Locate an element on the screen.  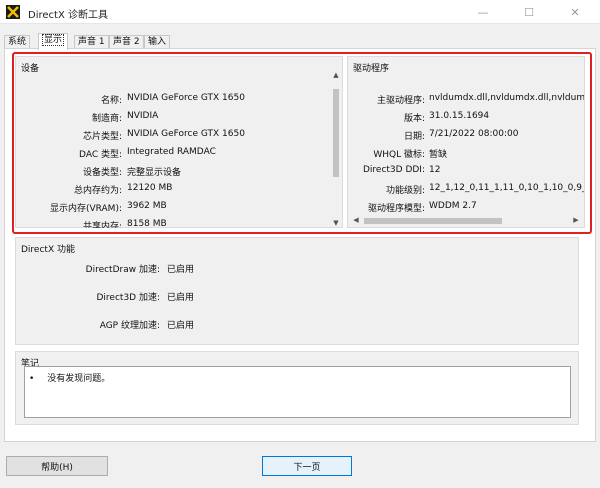
driver-label: 驱动程序模型: is located at coordinates (396, 209).